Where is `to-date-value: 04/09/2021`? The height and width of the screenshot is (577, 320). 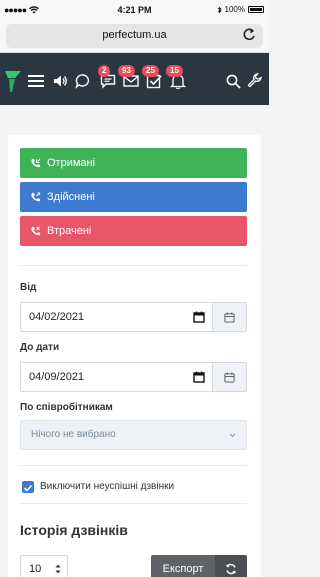 to-date-value: 04/09/2021 is located at coordinates (57, 377).